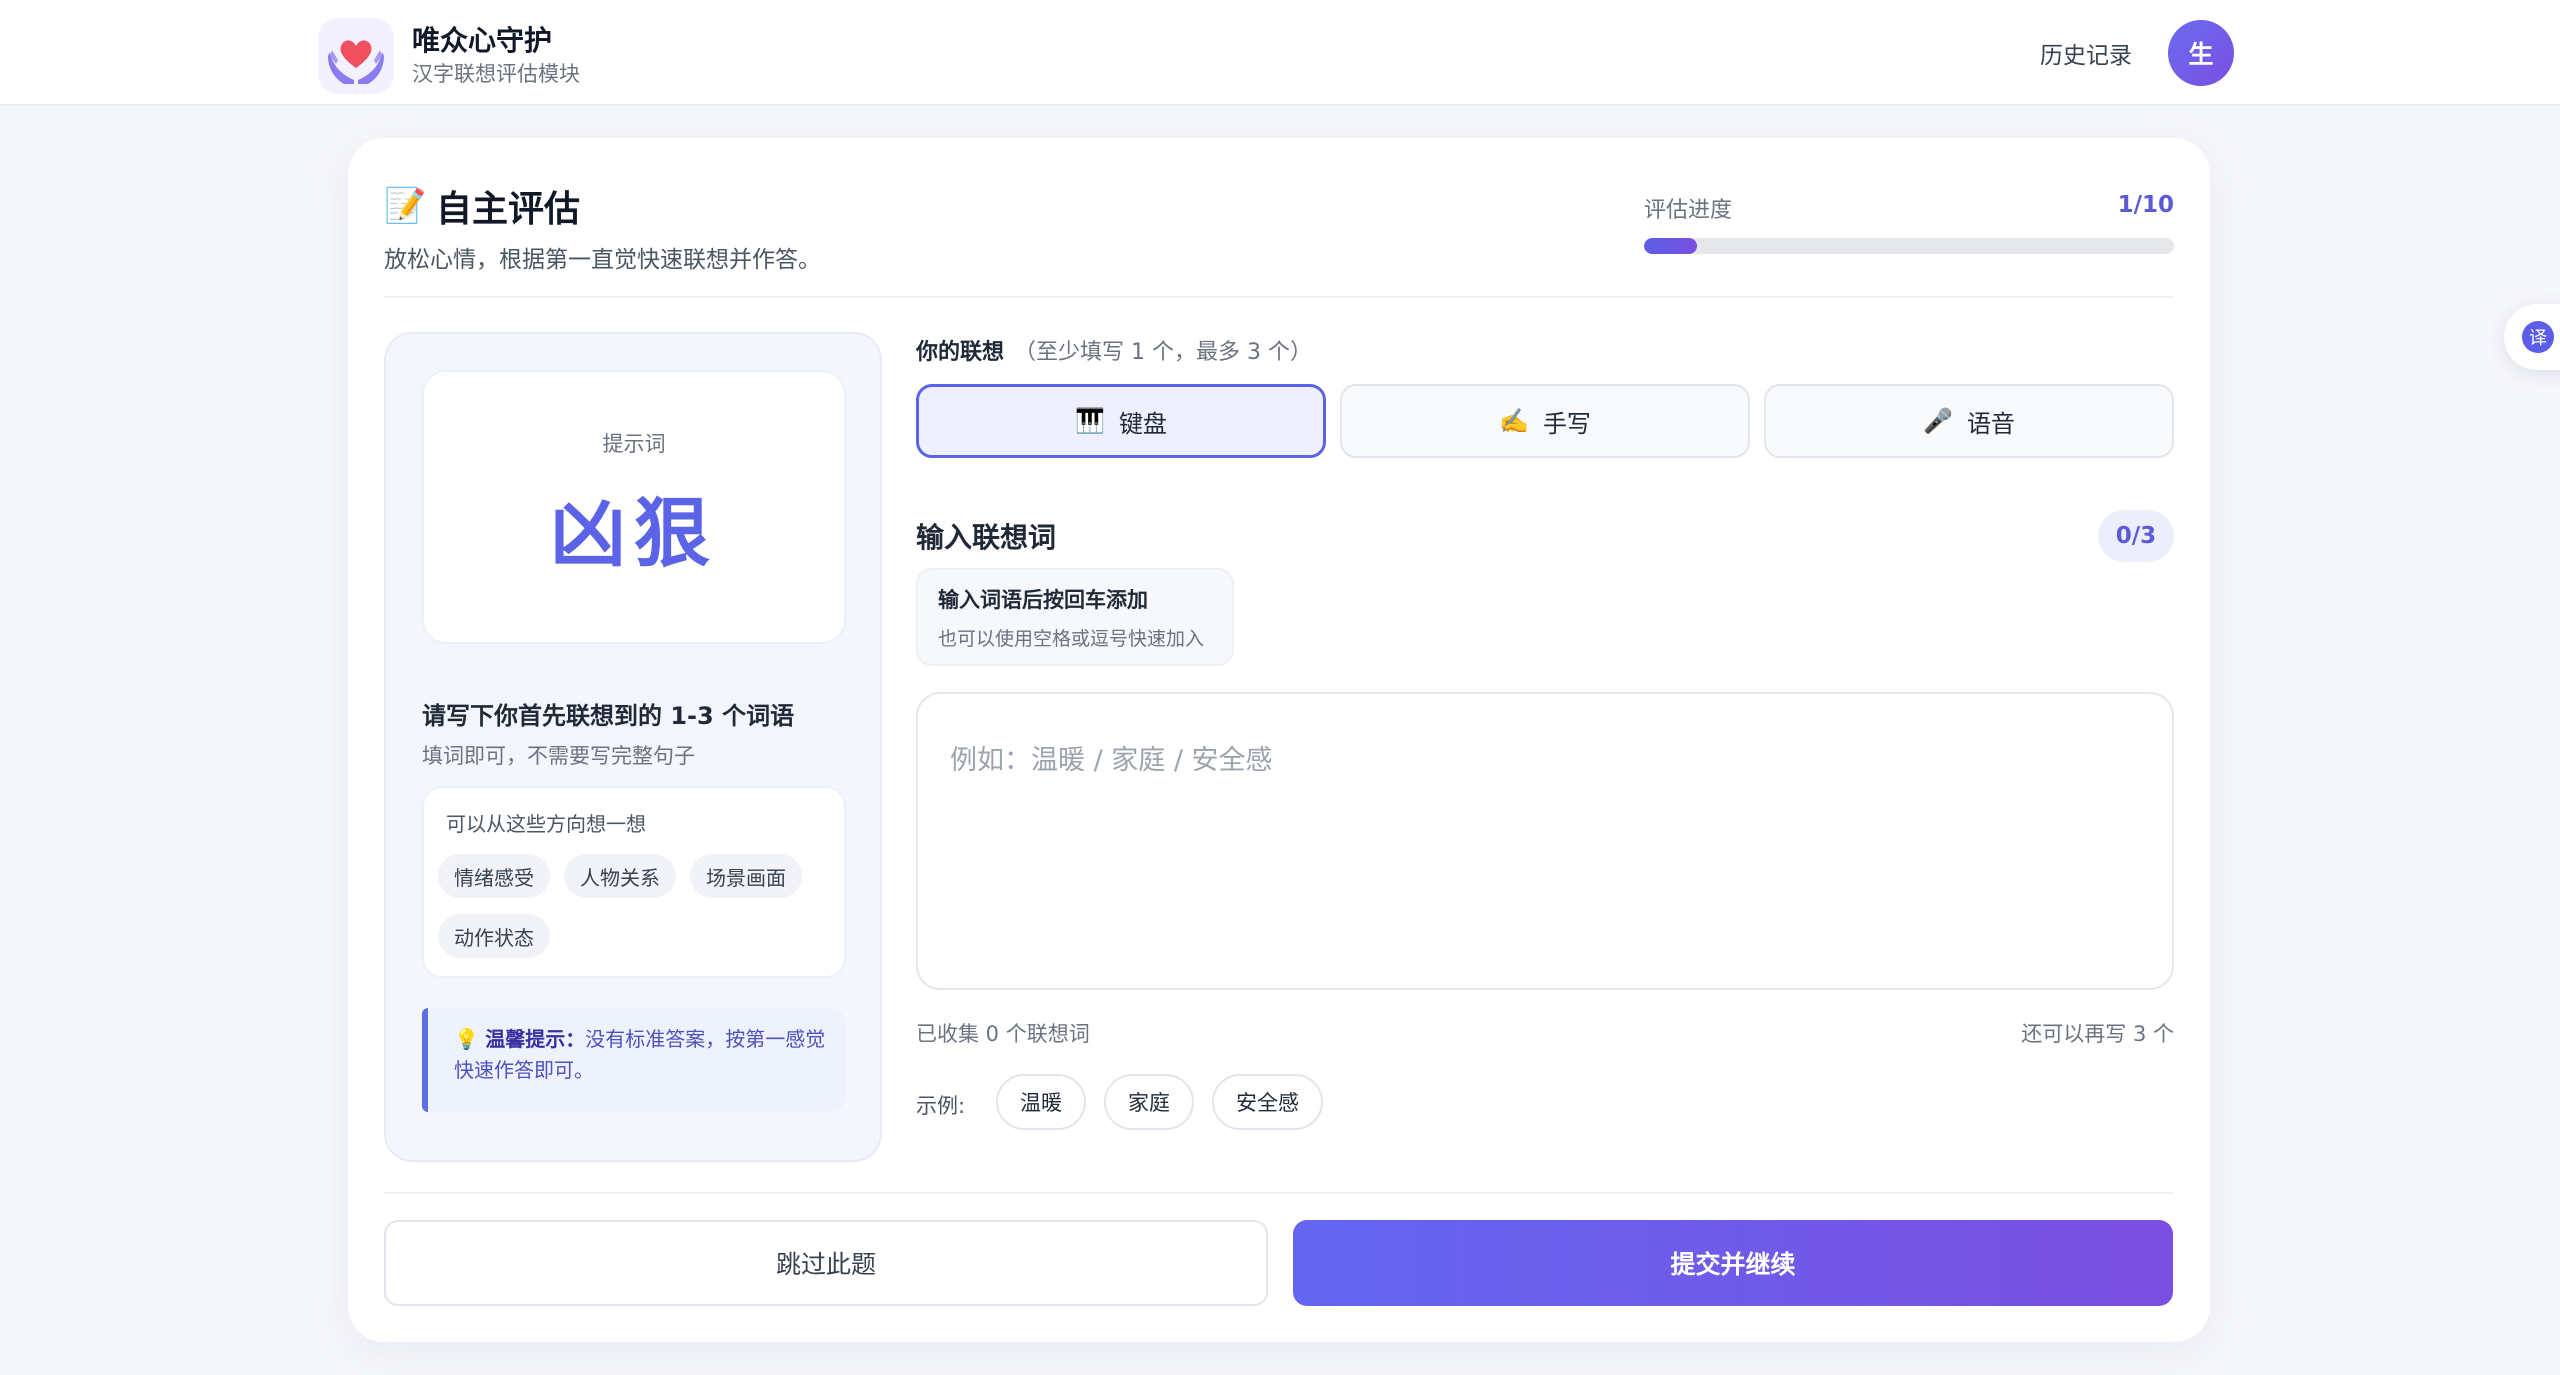 This screenshot has width=2560, height=1375. I want to click on direction-chip: 场景画面, so click(746, 876).